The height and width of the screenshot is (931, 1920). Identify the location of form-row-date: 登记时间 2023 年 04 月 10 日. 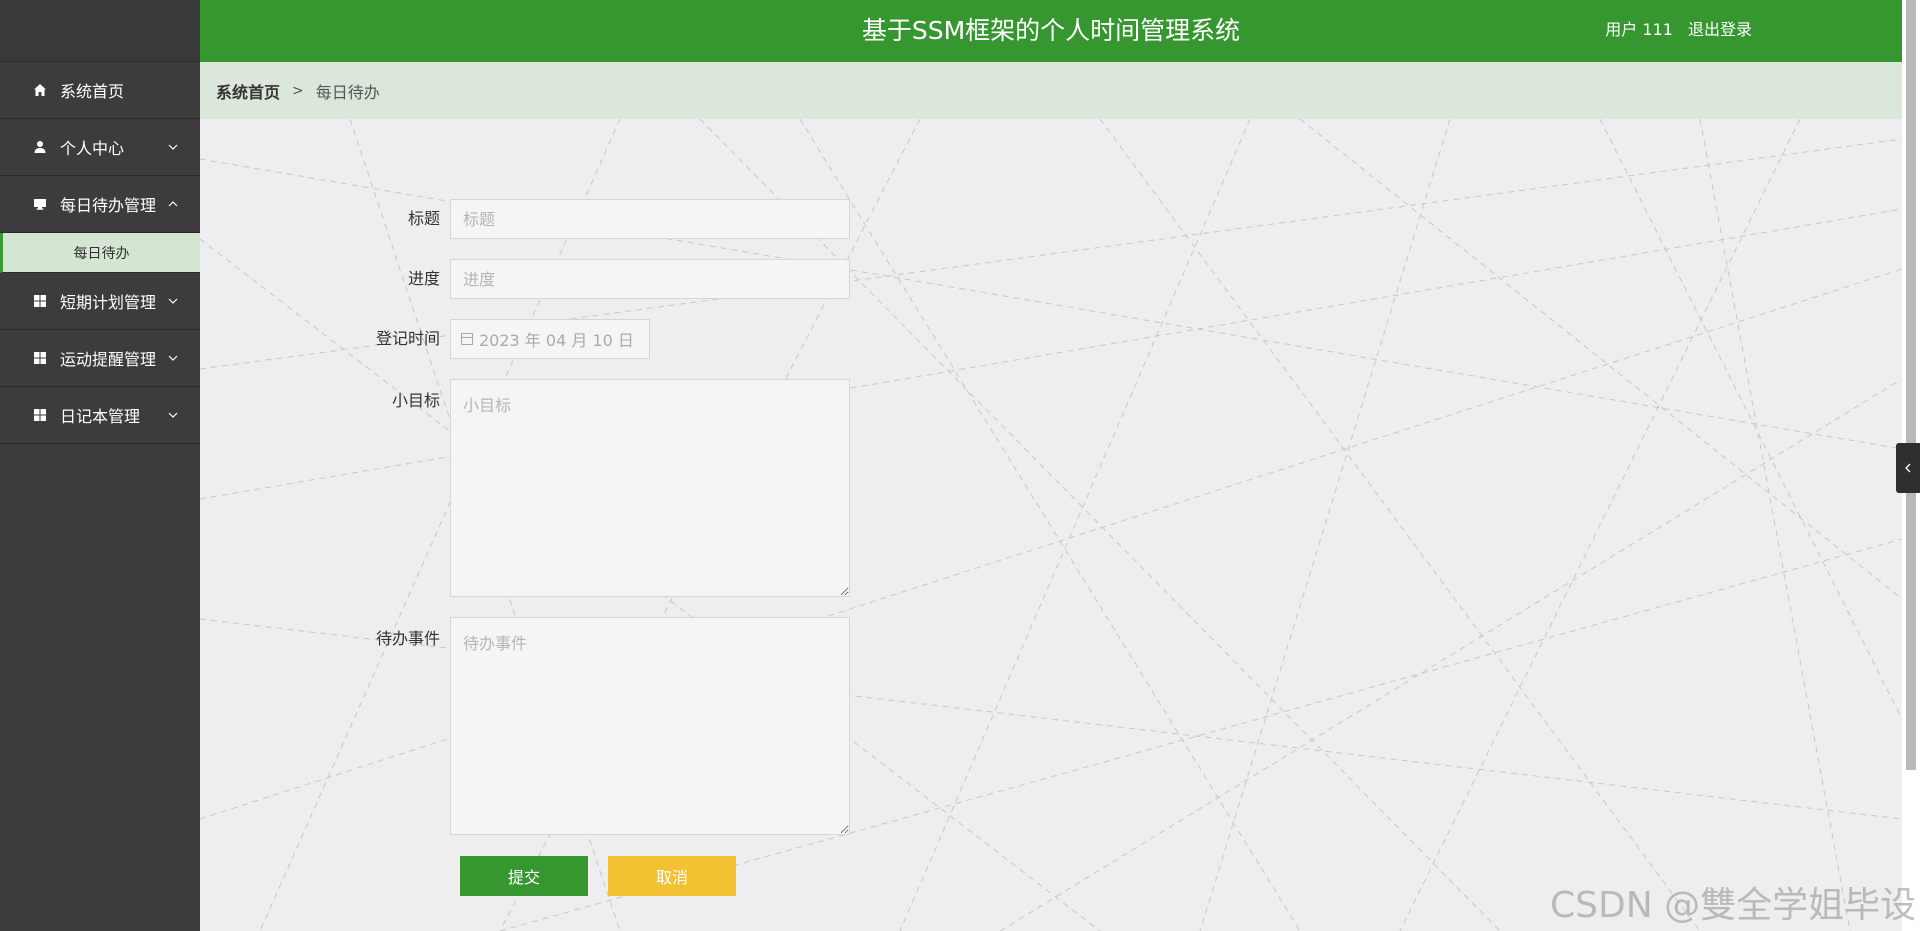
(425, 339).